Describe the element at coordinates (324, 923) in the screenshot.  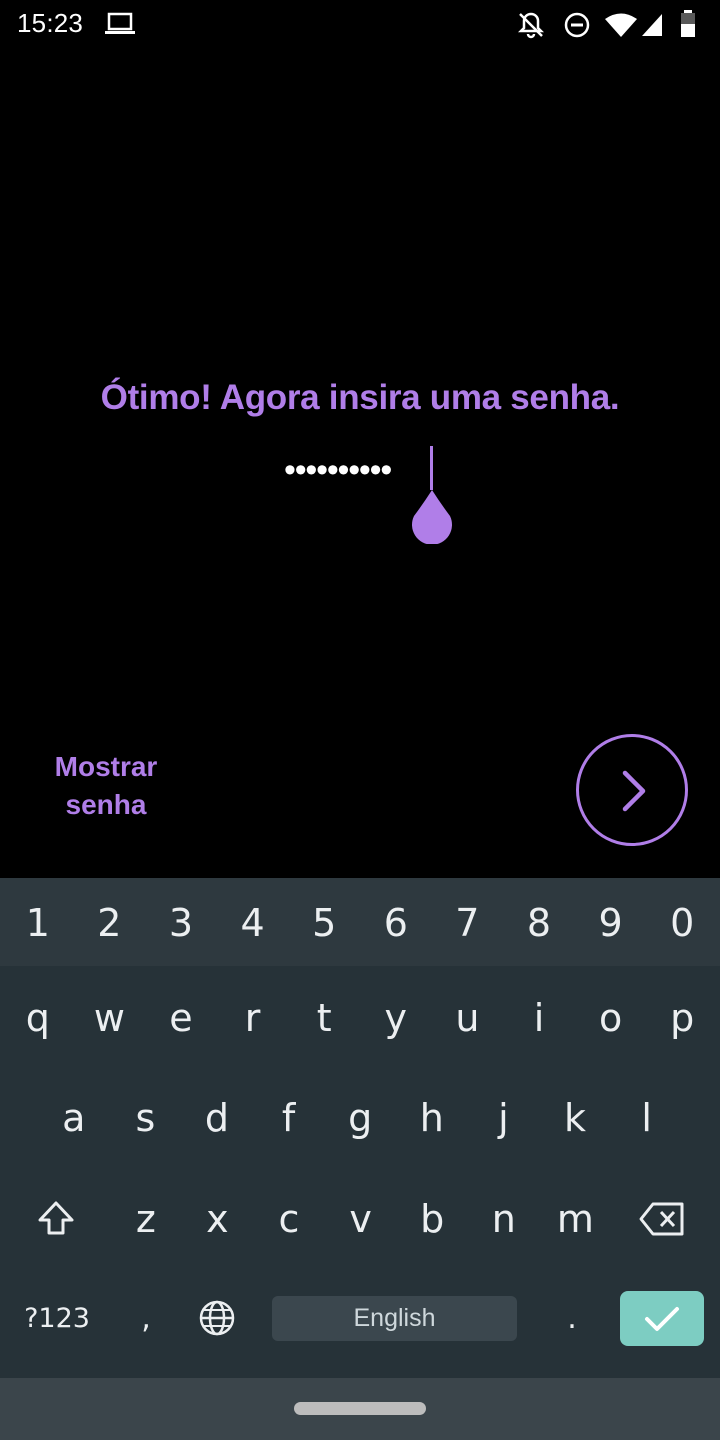
I see `key-5: 5` at that location.